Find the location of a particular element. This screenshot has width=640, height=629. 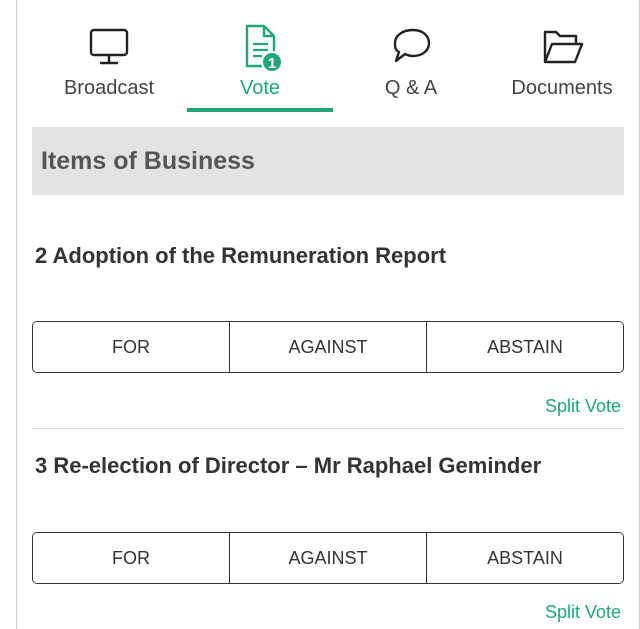

item-title: 2 Adoption of the Remuneration Report is located at coordinates (241, 255).